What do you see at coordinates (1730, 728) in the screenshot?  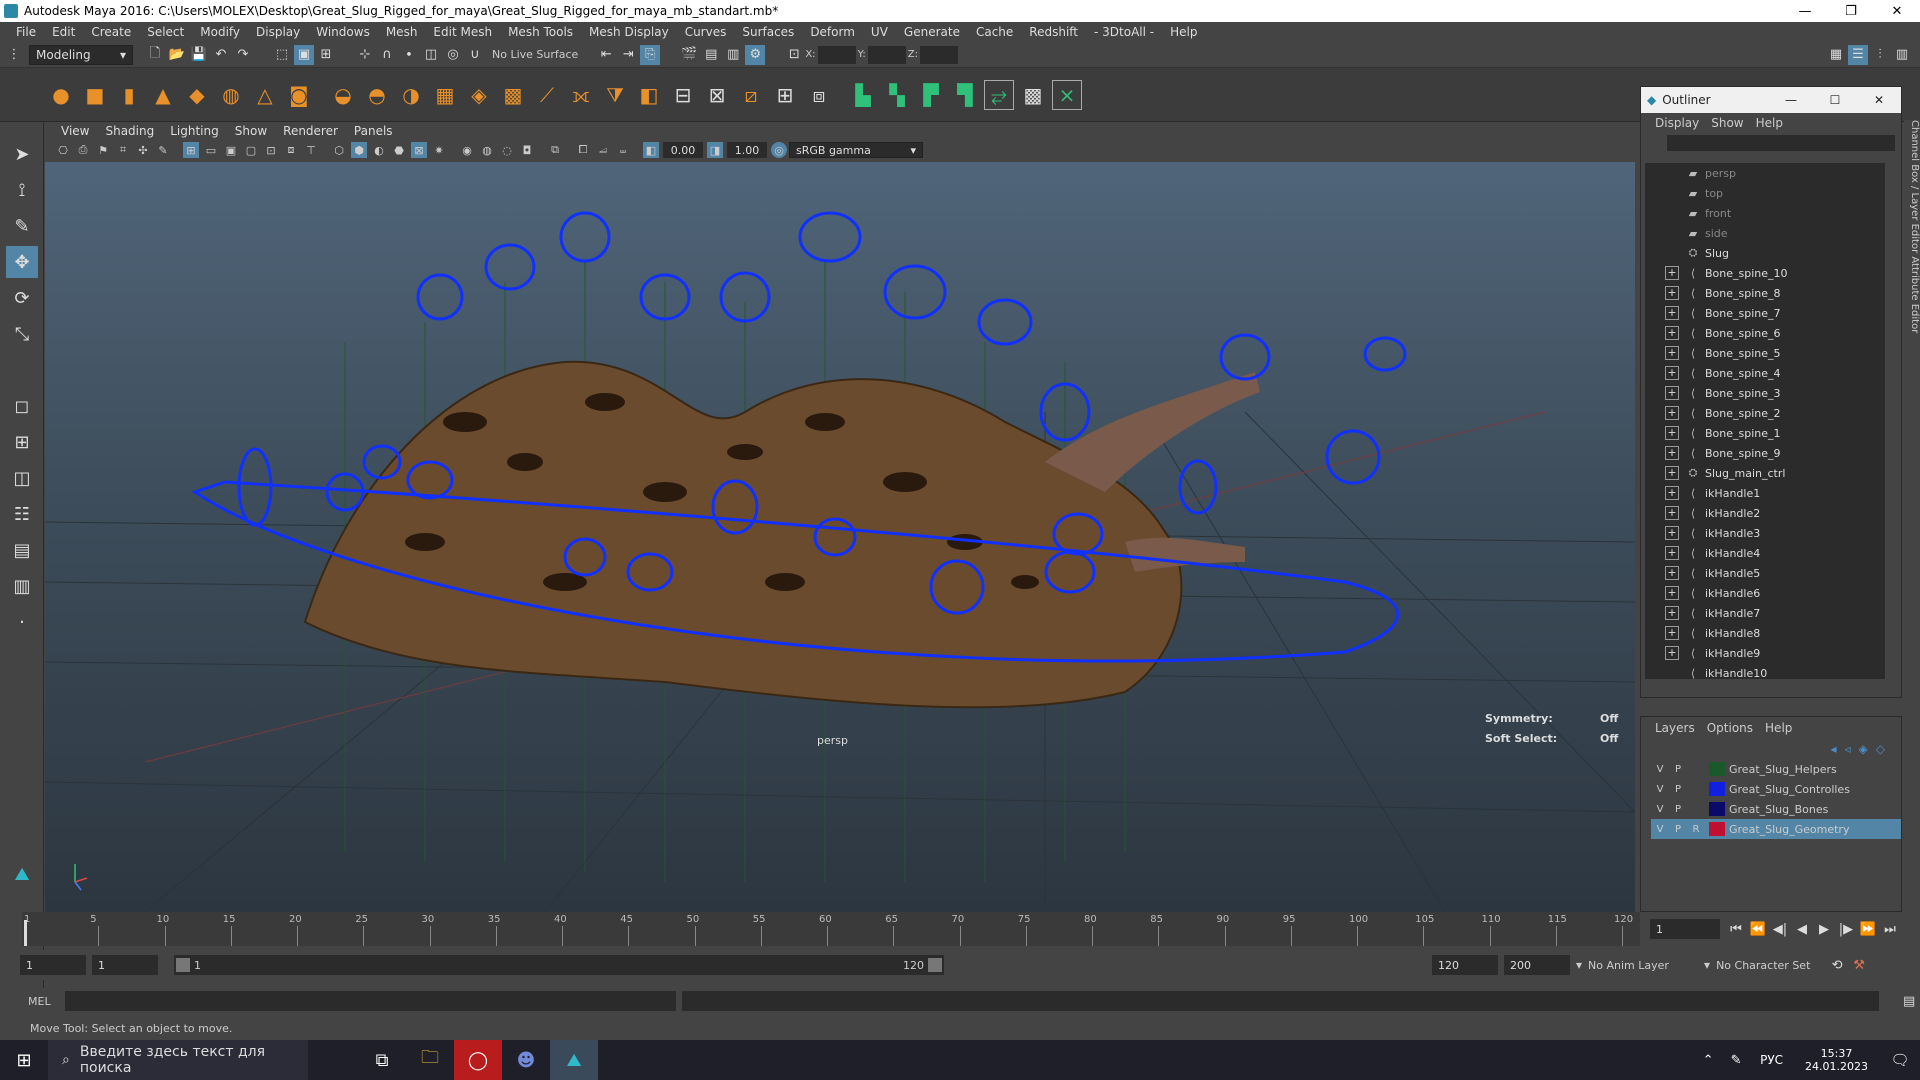 I see `layers-menu-options: Options` at bounding box center [1730, 728].